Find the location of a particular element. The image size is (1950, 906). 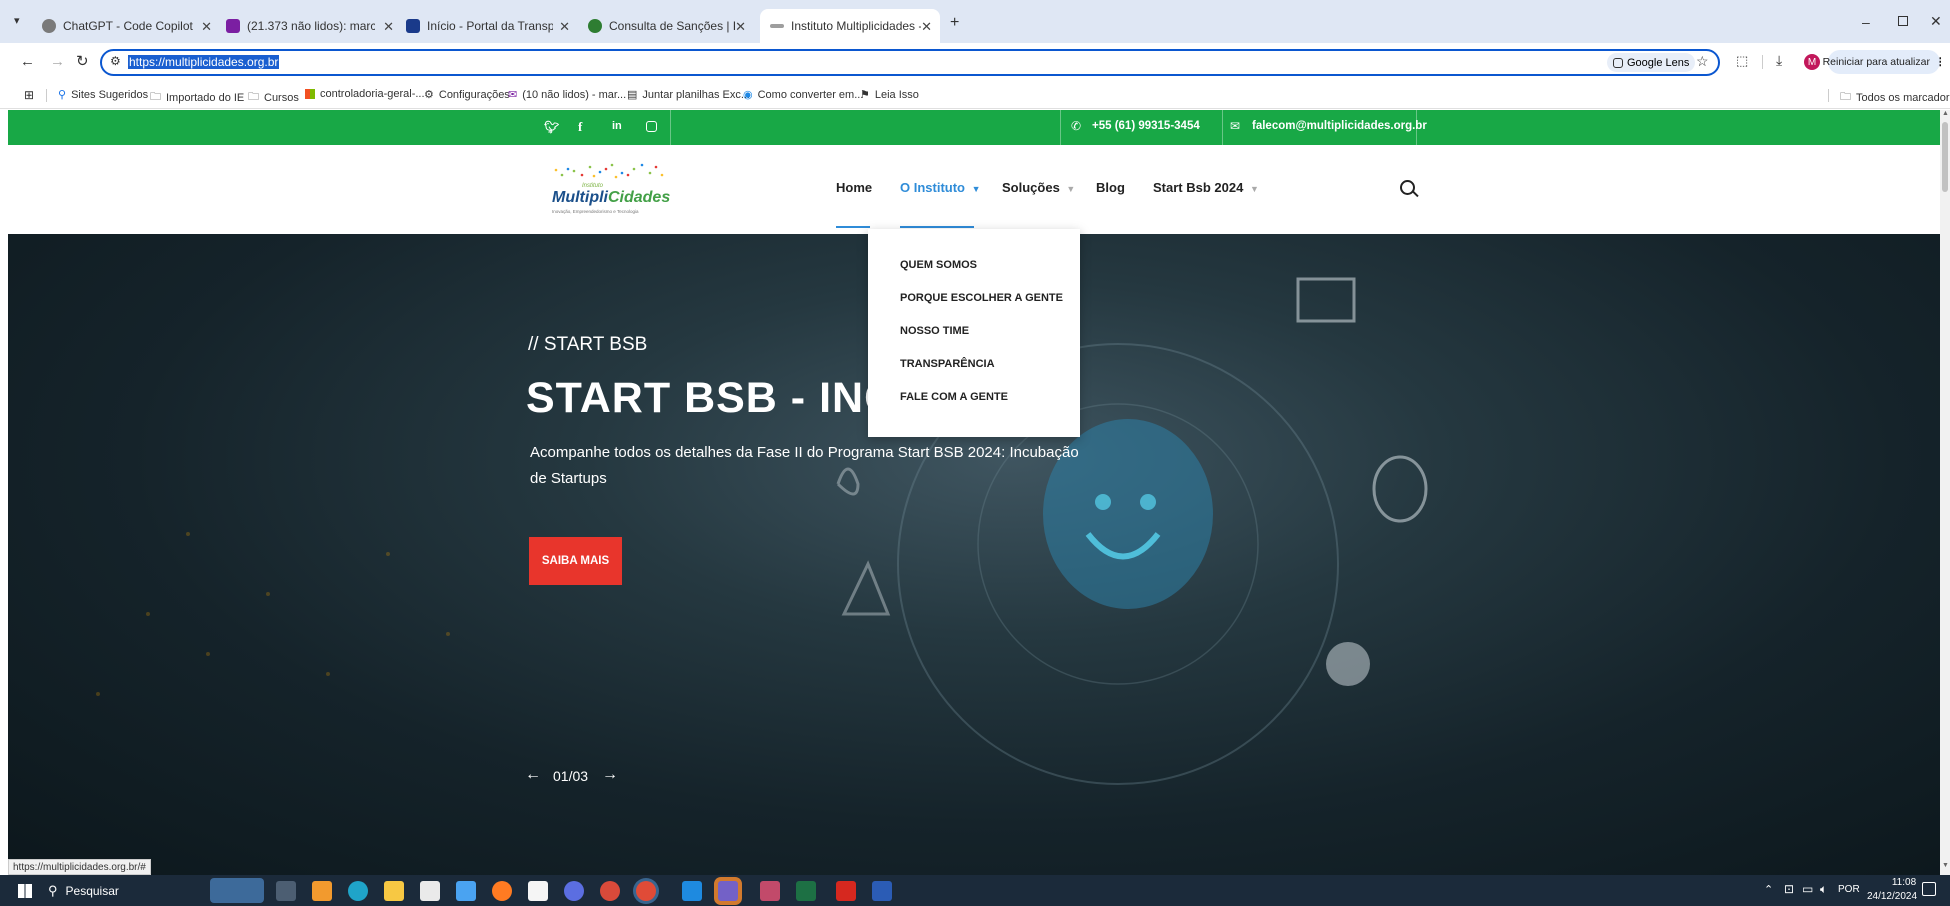

chrome-icon is located at coordinates (610, 891).